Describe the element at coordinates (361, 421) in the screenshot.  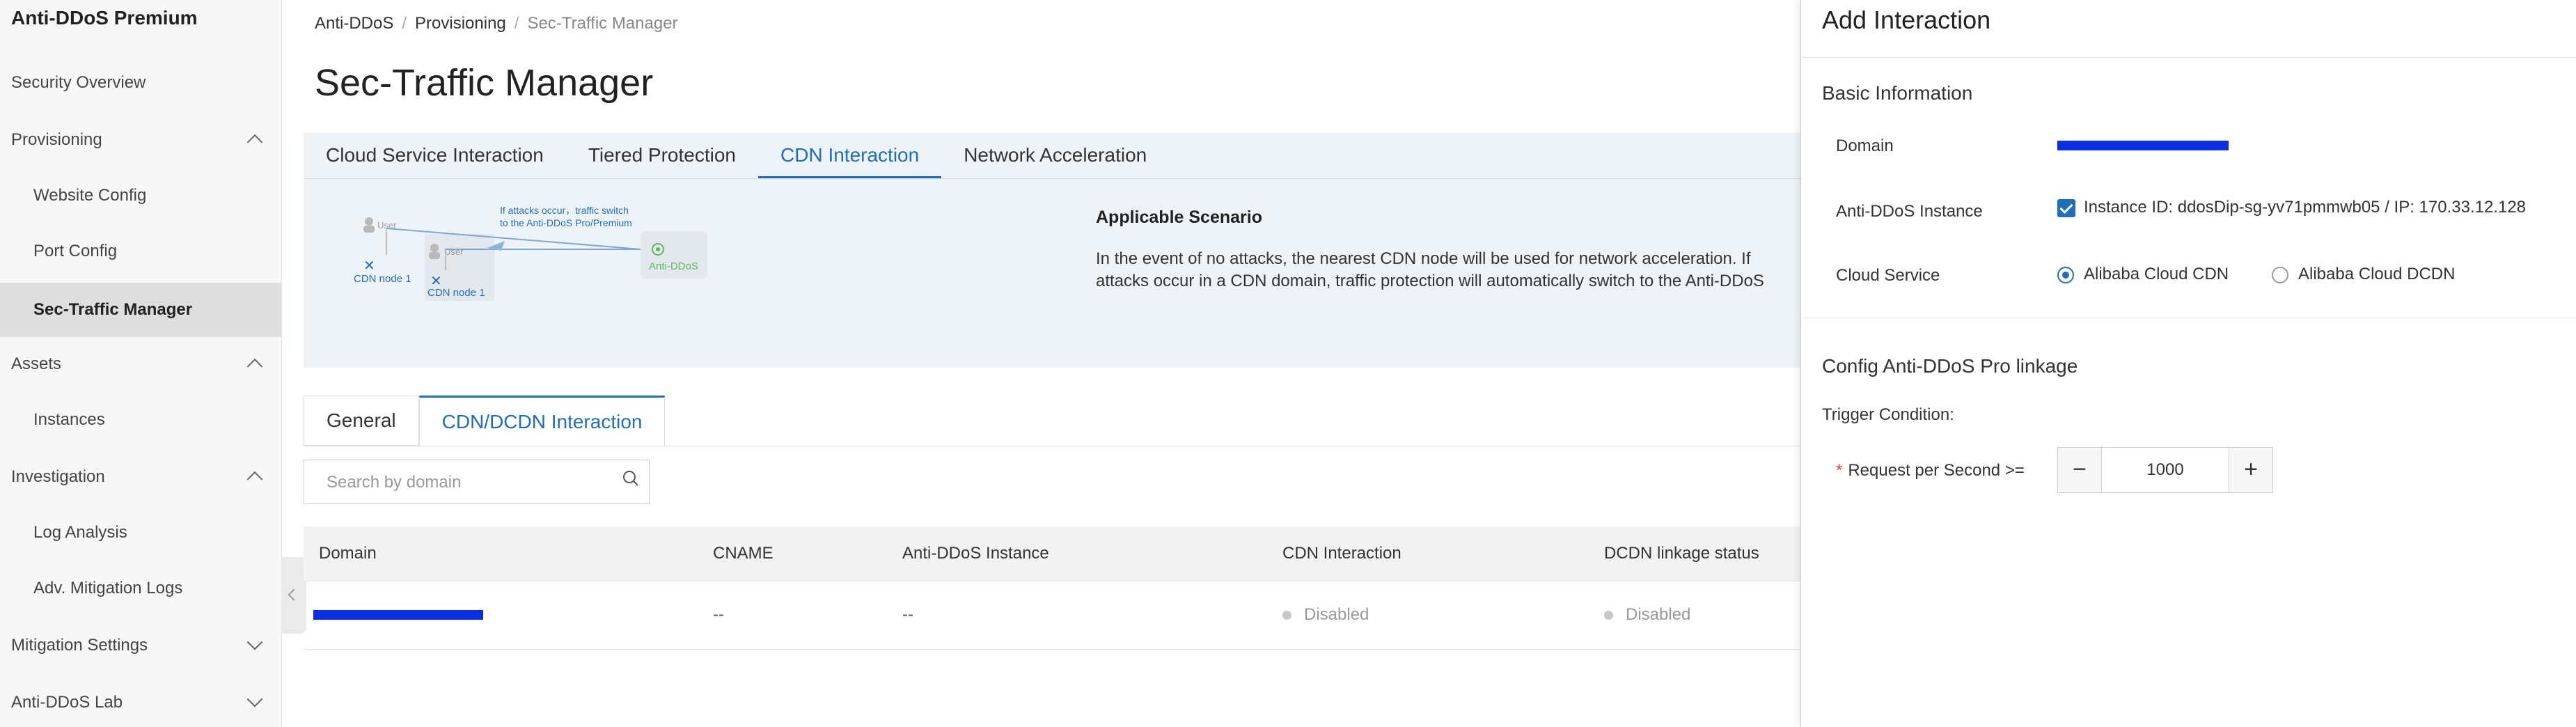
I see `tab-general: General` at that location.